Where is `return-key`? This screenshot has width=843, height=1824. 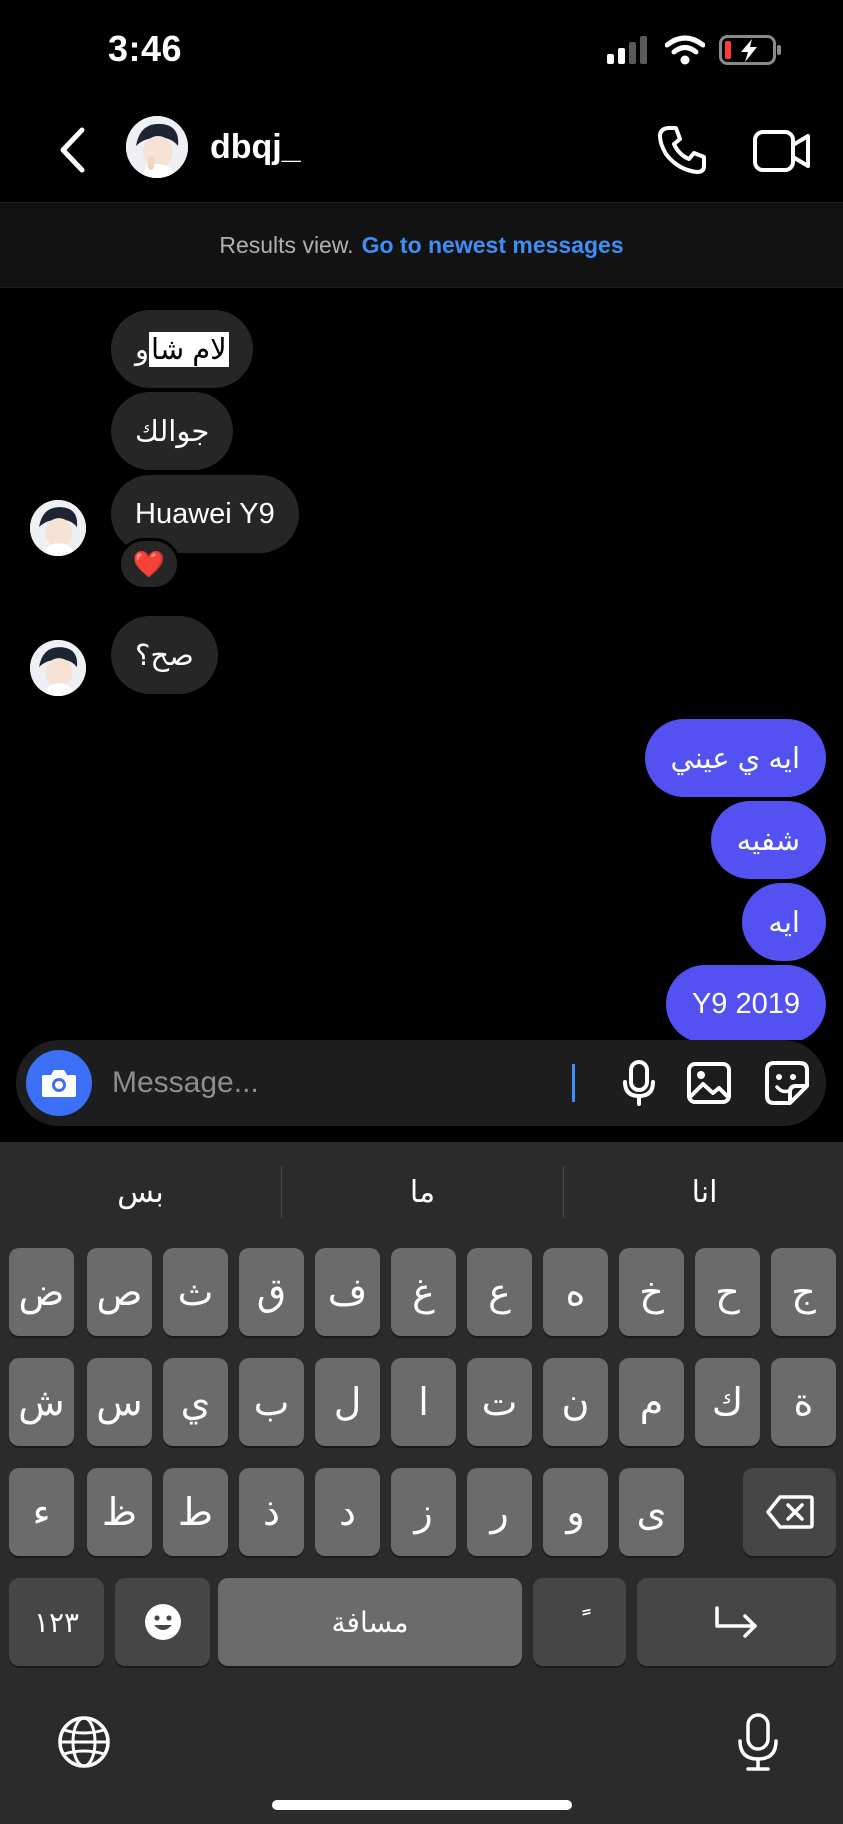
return-key is located at coordinates (736, 1622).